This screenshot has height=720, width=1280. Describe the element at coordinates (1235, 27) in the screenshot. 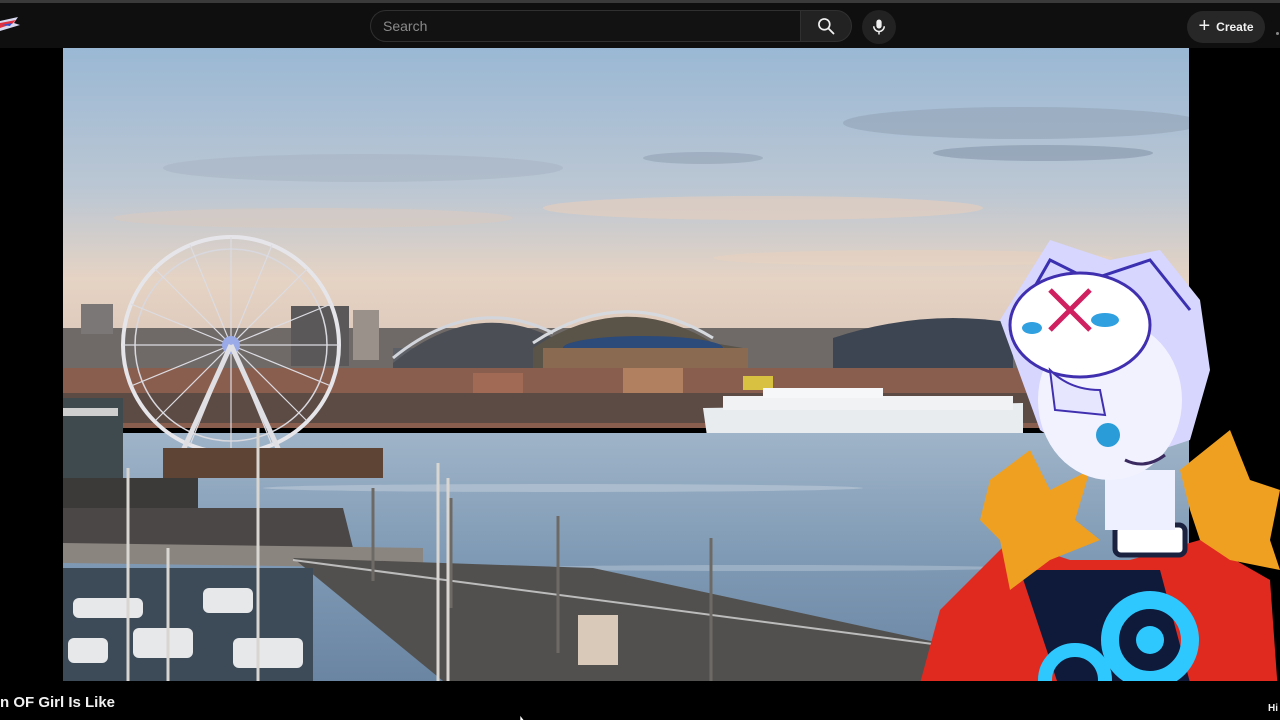

I see `create-button-label: Create` at that location.